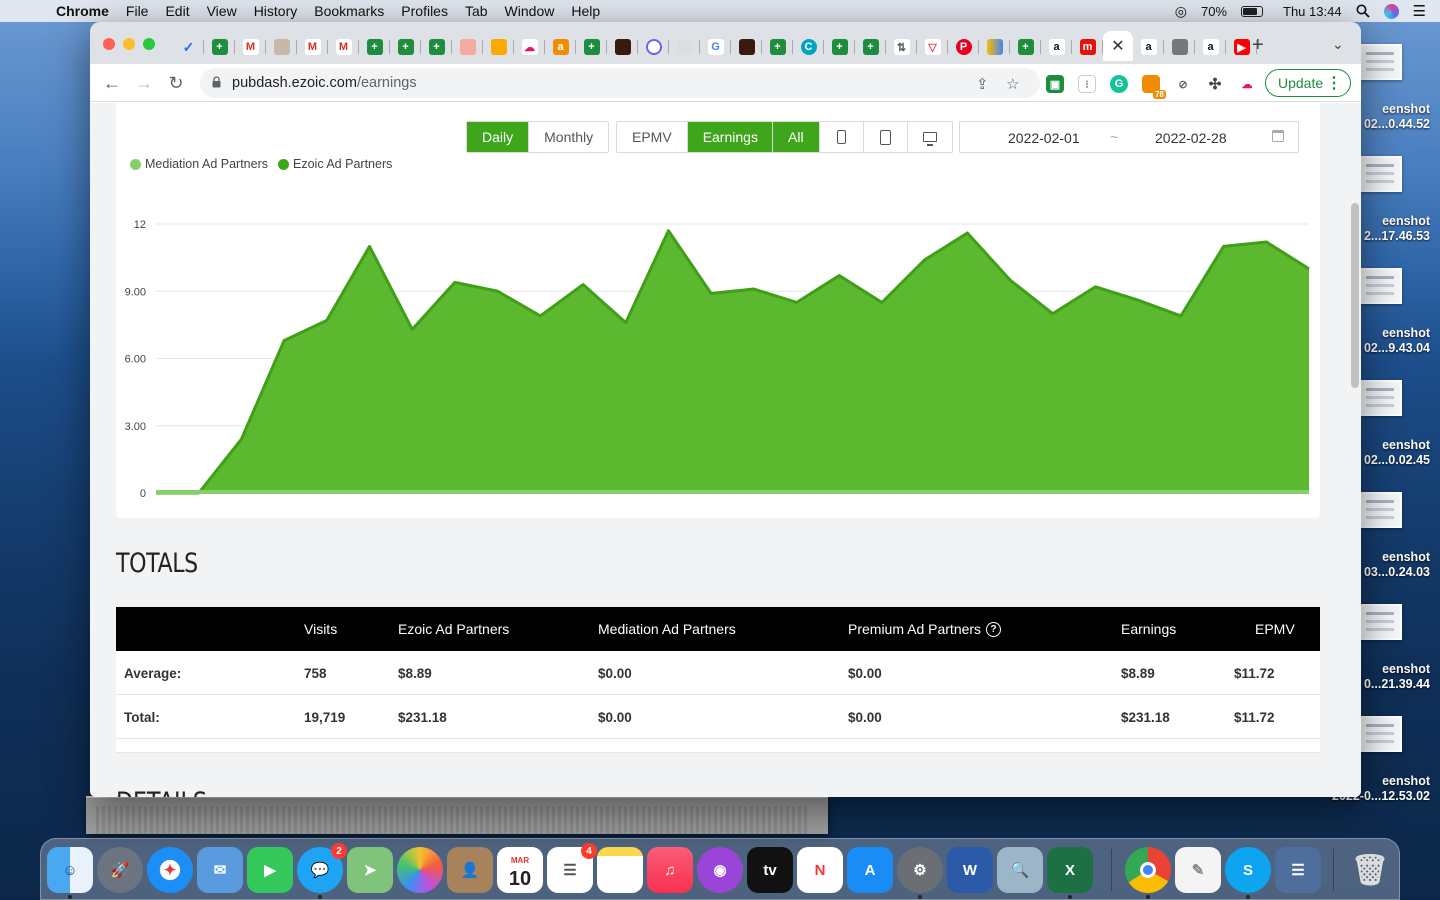 This screenshot has height=900, width=1440. Describe the element at coordinates (129, 44) in the screenshot. I see `minimize-window-button` at that location.